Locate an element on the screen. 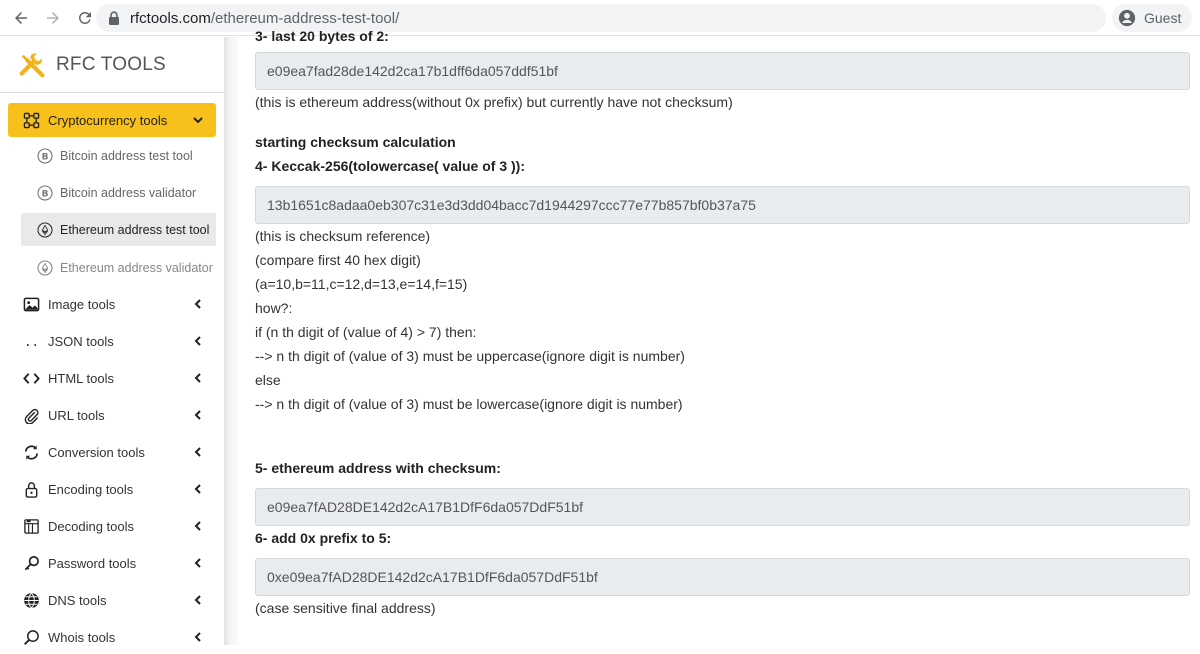  address-bar: rfctools.com/ethereum-address-test-tool/ is located at coordinates (601, 18).